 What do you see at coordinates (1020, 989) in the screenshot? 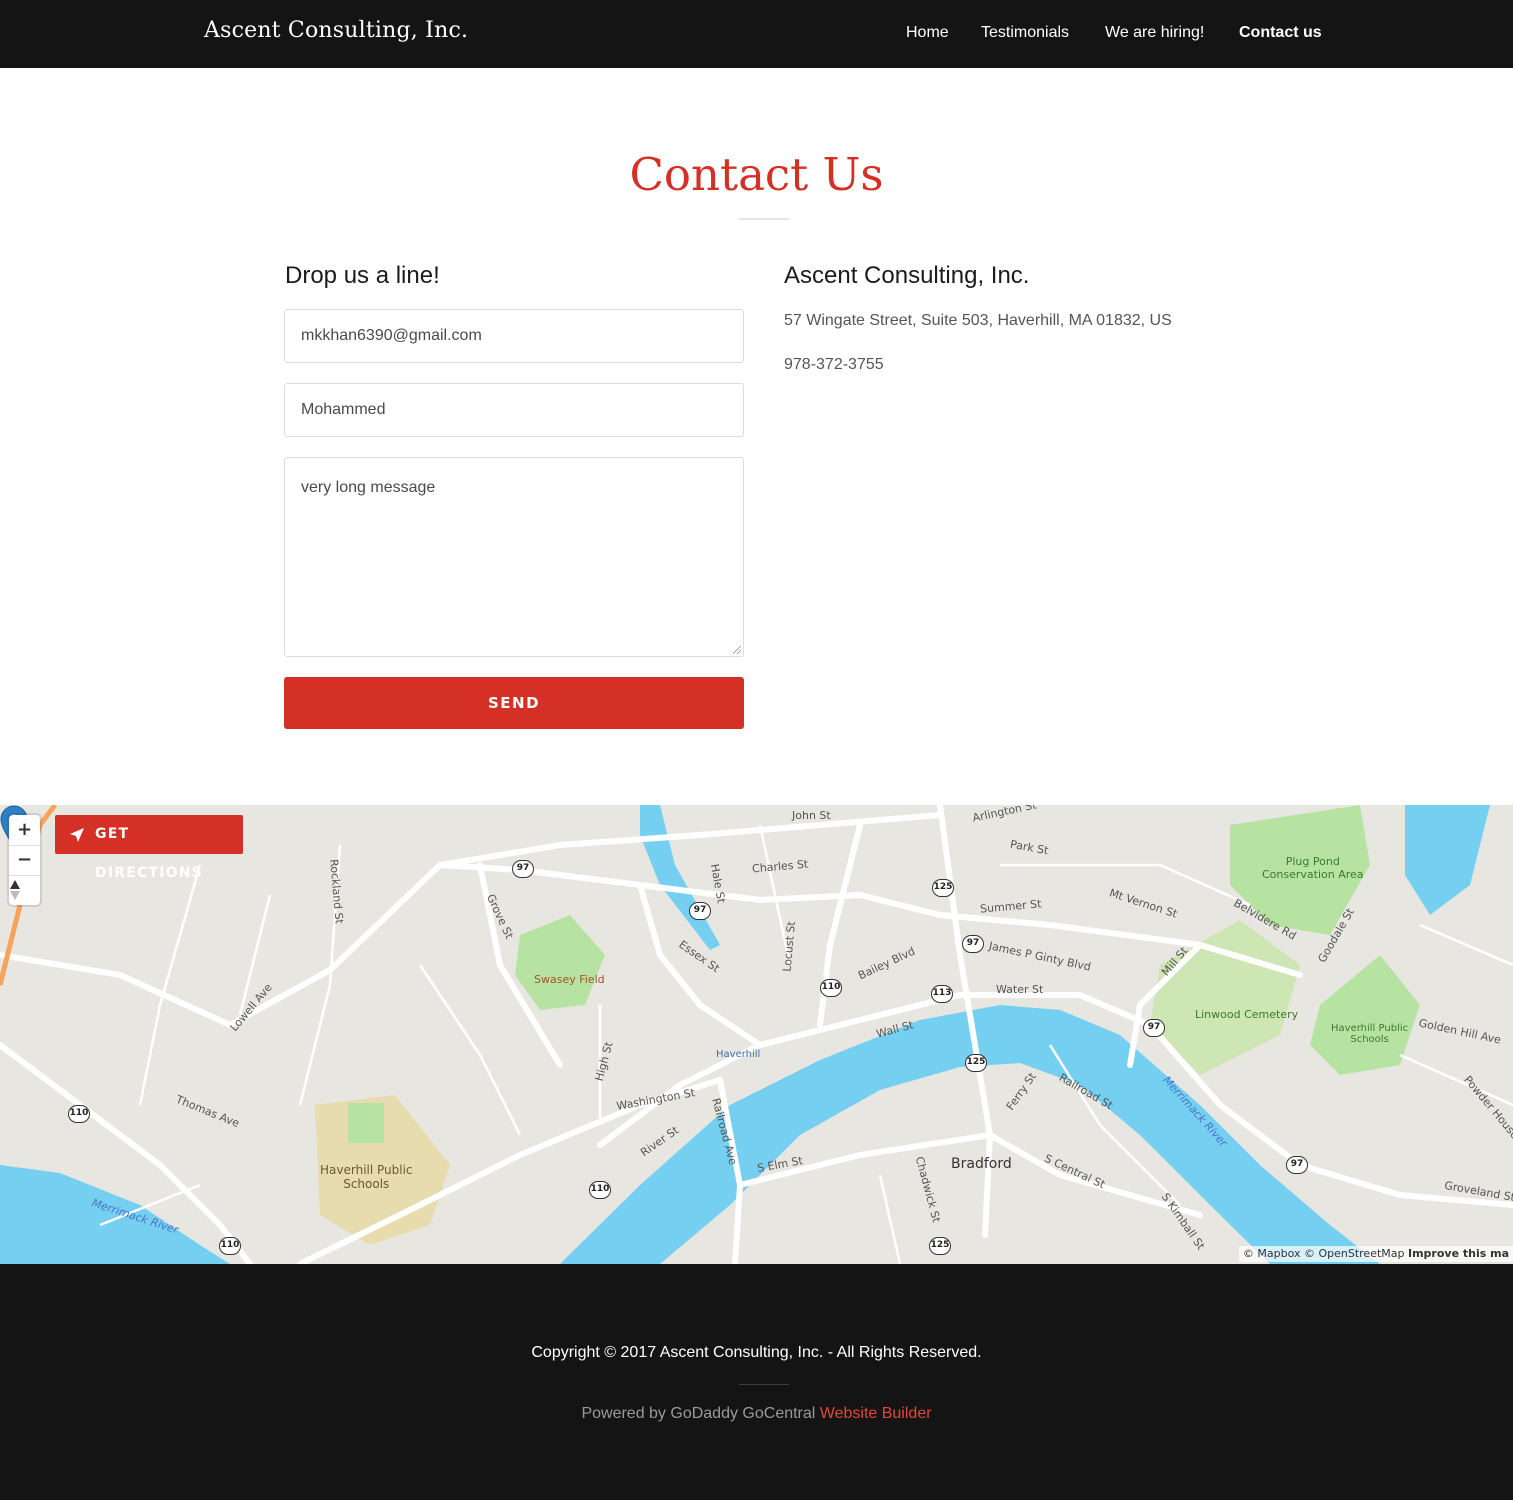
I see `map-label-water-st: Water St` at bounding box center [1020, 989].